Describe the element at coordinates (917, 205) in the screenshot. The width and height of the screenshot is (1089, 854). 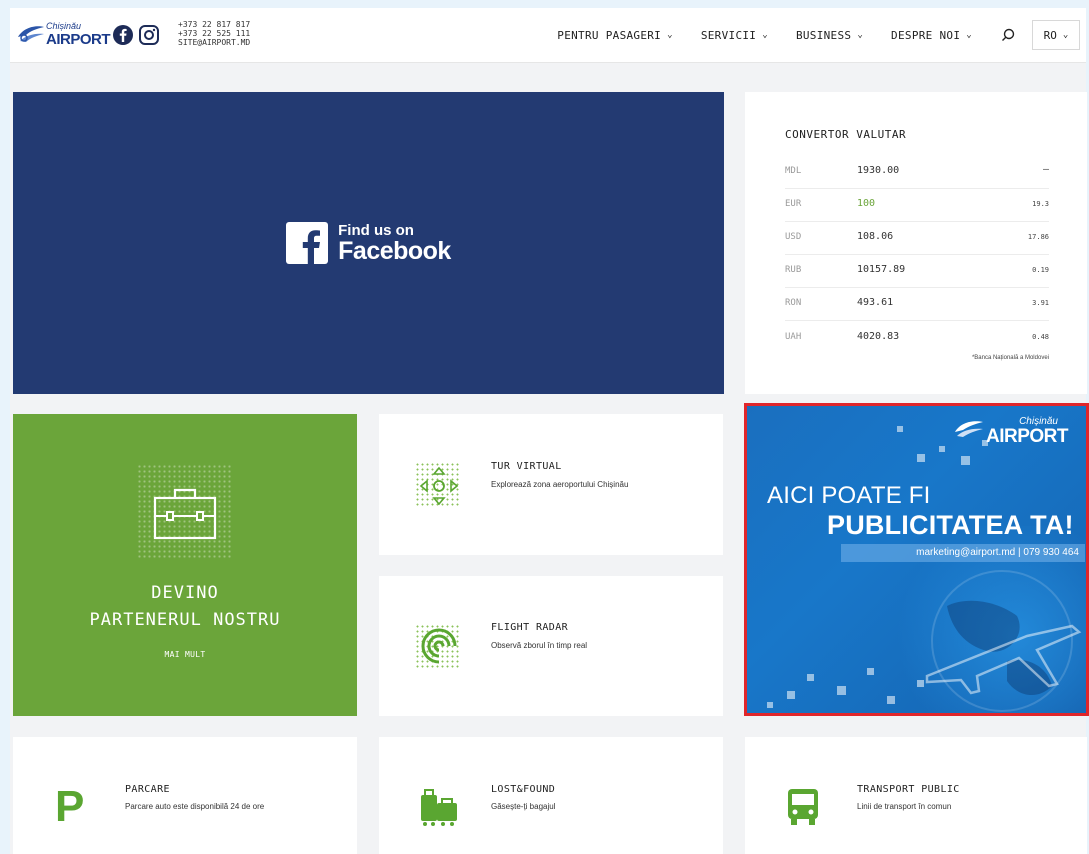
I see `rate-row: EUR 100 19.3` at that location.